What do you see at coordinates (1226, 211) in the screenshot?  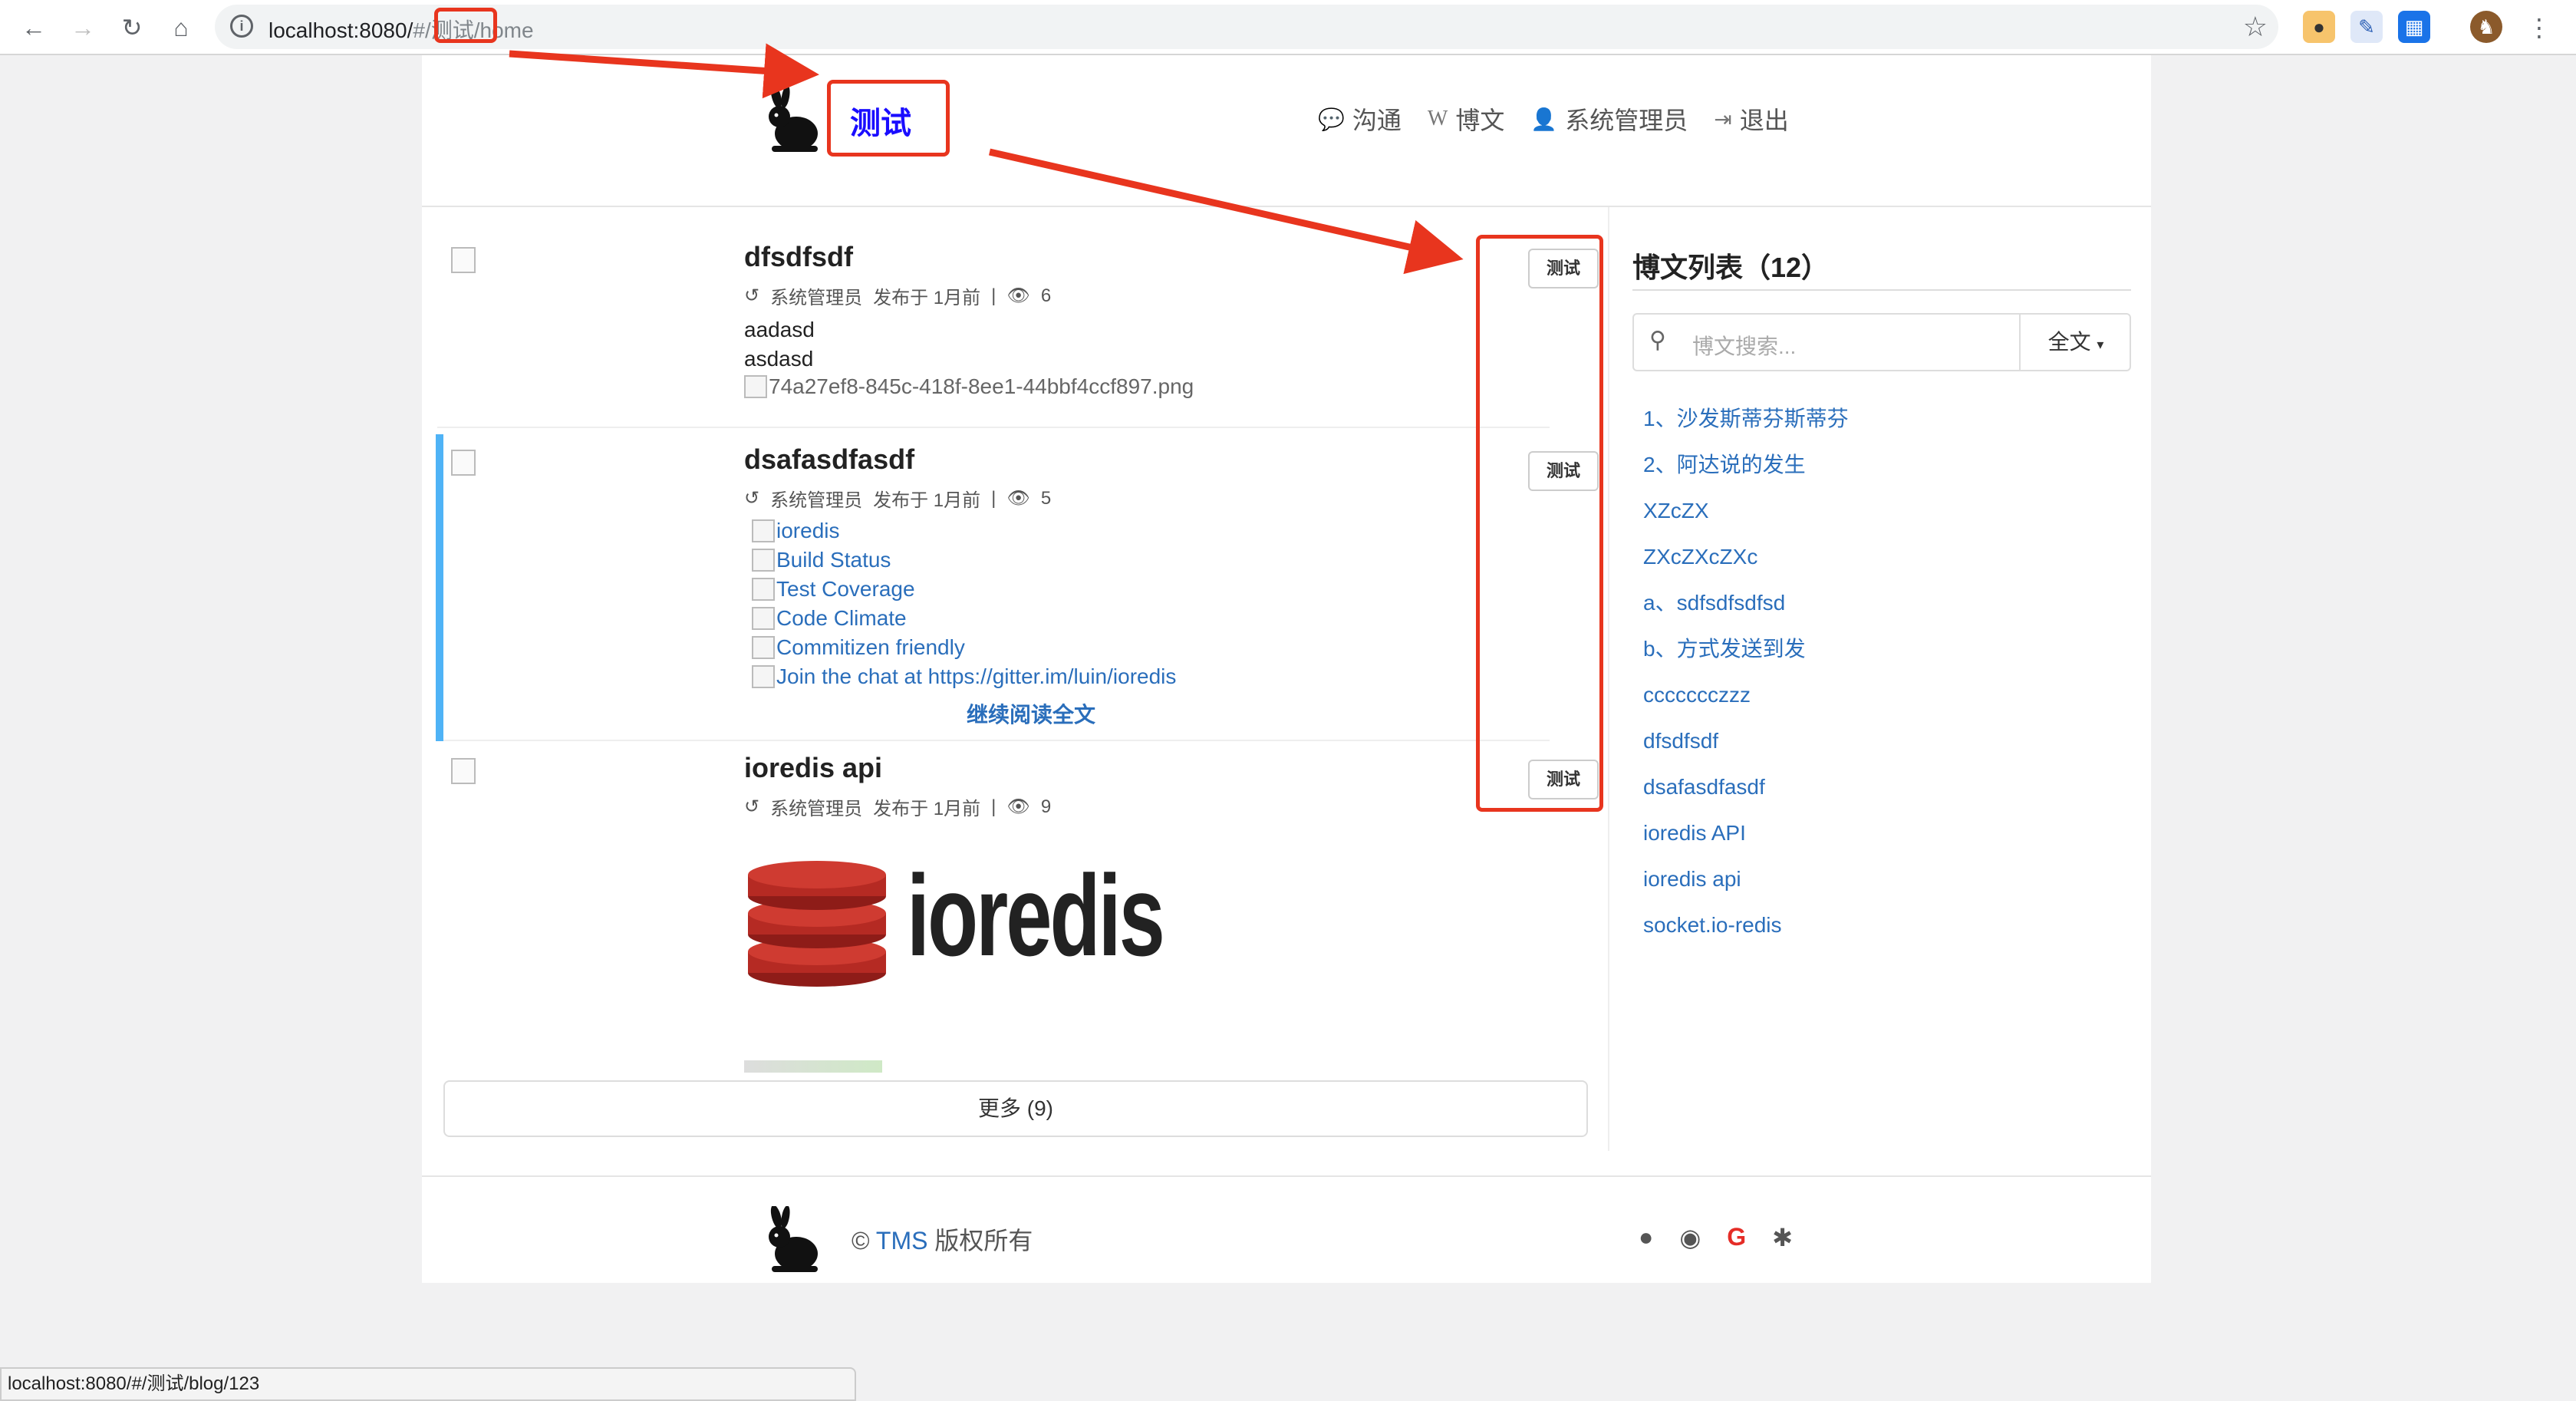 I see `arrow-to-tags` at bounding box center [1226, 211].